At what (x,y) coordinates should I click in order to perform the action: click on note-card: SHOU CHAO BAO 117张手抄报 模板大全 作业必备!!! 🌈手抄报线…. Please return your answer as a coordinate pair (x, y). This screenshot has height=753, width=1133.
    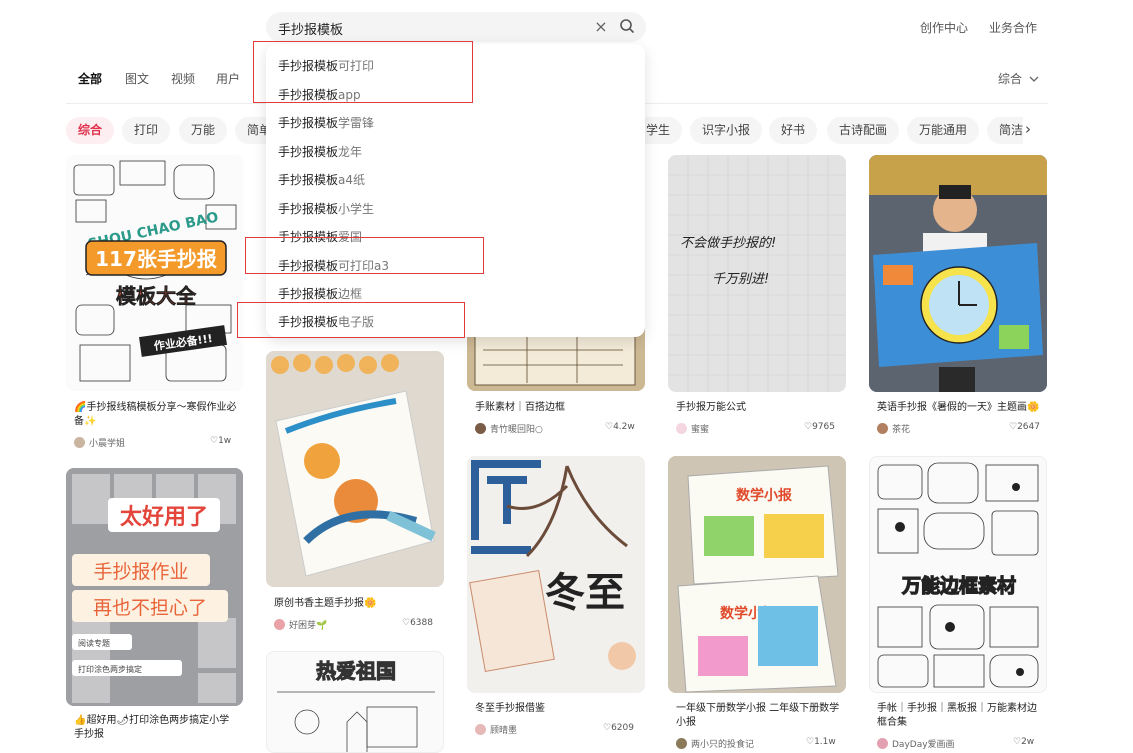
    Looking at the image, I should click on (154, 305).